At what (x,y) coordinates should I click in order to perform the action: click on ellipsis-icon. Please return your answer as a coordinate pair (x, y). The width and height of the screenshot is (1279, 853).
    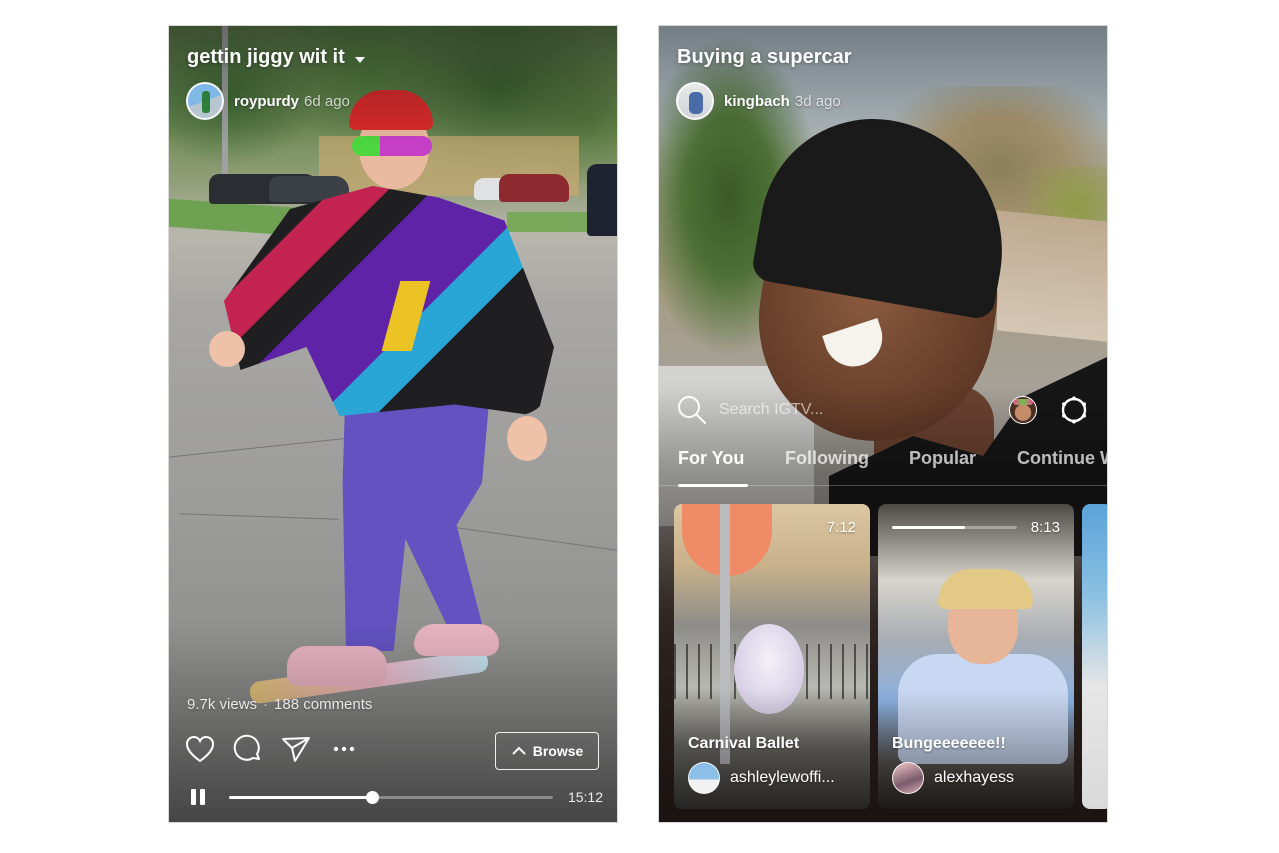
    Looking at the image, I should click on (344, 749).